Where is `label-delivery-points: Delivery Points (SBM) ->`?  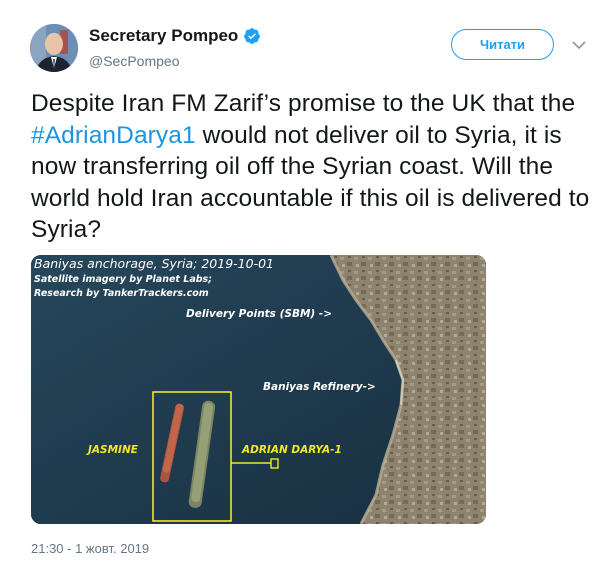
label-delivery-points: Delivery Points (SBM) -> is located at coordinates (259, 314).